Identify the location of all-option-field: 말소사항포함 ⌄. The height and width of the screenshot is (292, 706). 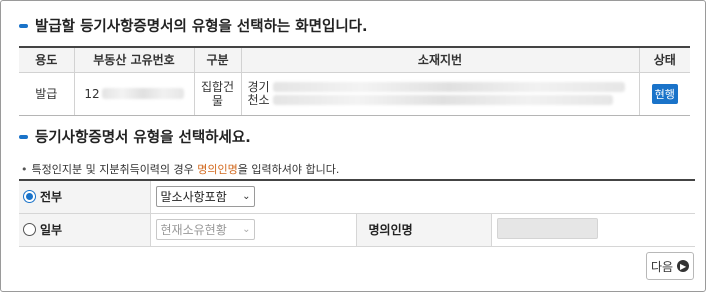
(423, 196).